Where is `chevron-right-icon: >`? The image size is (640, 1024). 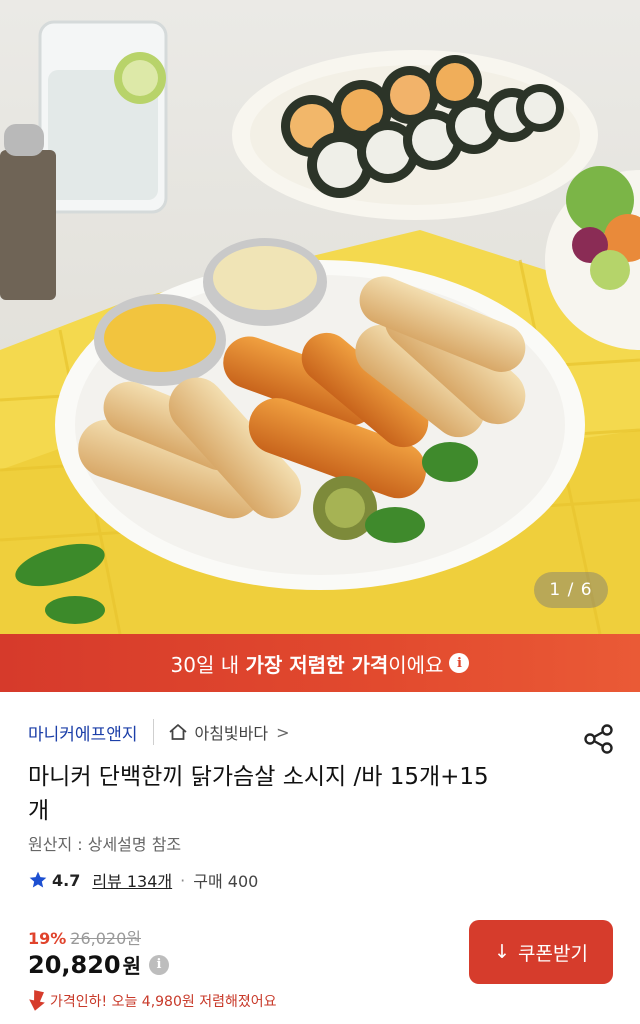 chevron-right-icon: > is located at coordinates (283, 732).